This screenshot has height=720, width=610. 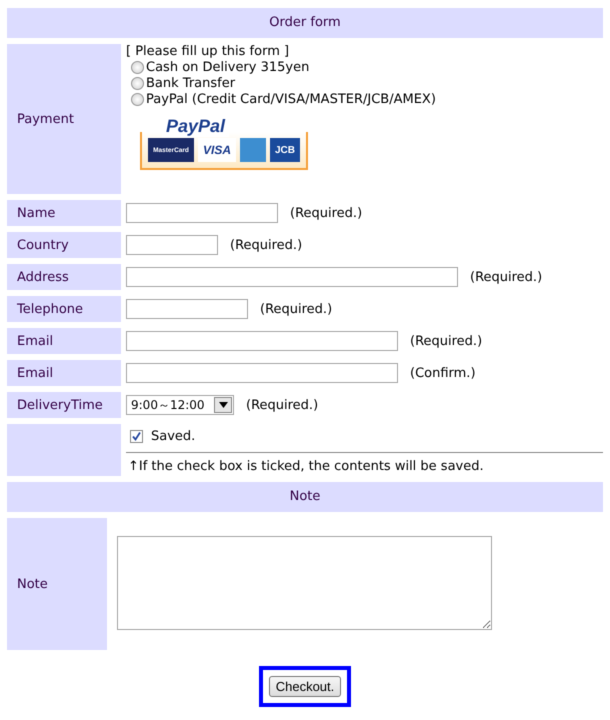 What do you see at coordinates (173, 436) in the screenshot?
I see `checkbox-label: Saved.` at bounding box center [173, 436].